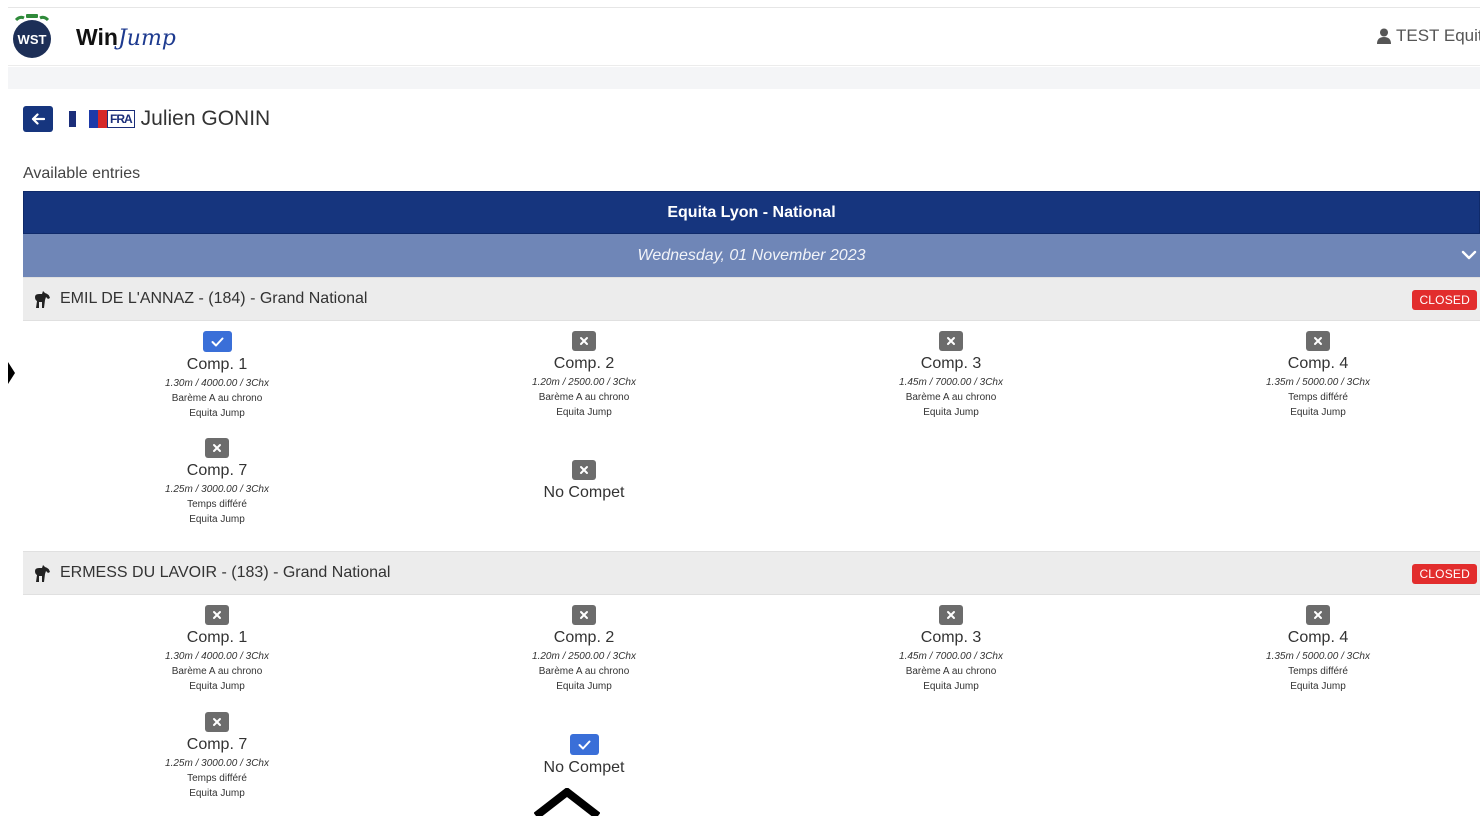 This screenshot has width=1480, height=816. Describe the element at coordinates (744, 37) in the screenshot. I see `navbar: WST WinJump TEST Equita` at that location.